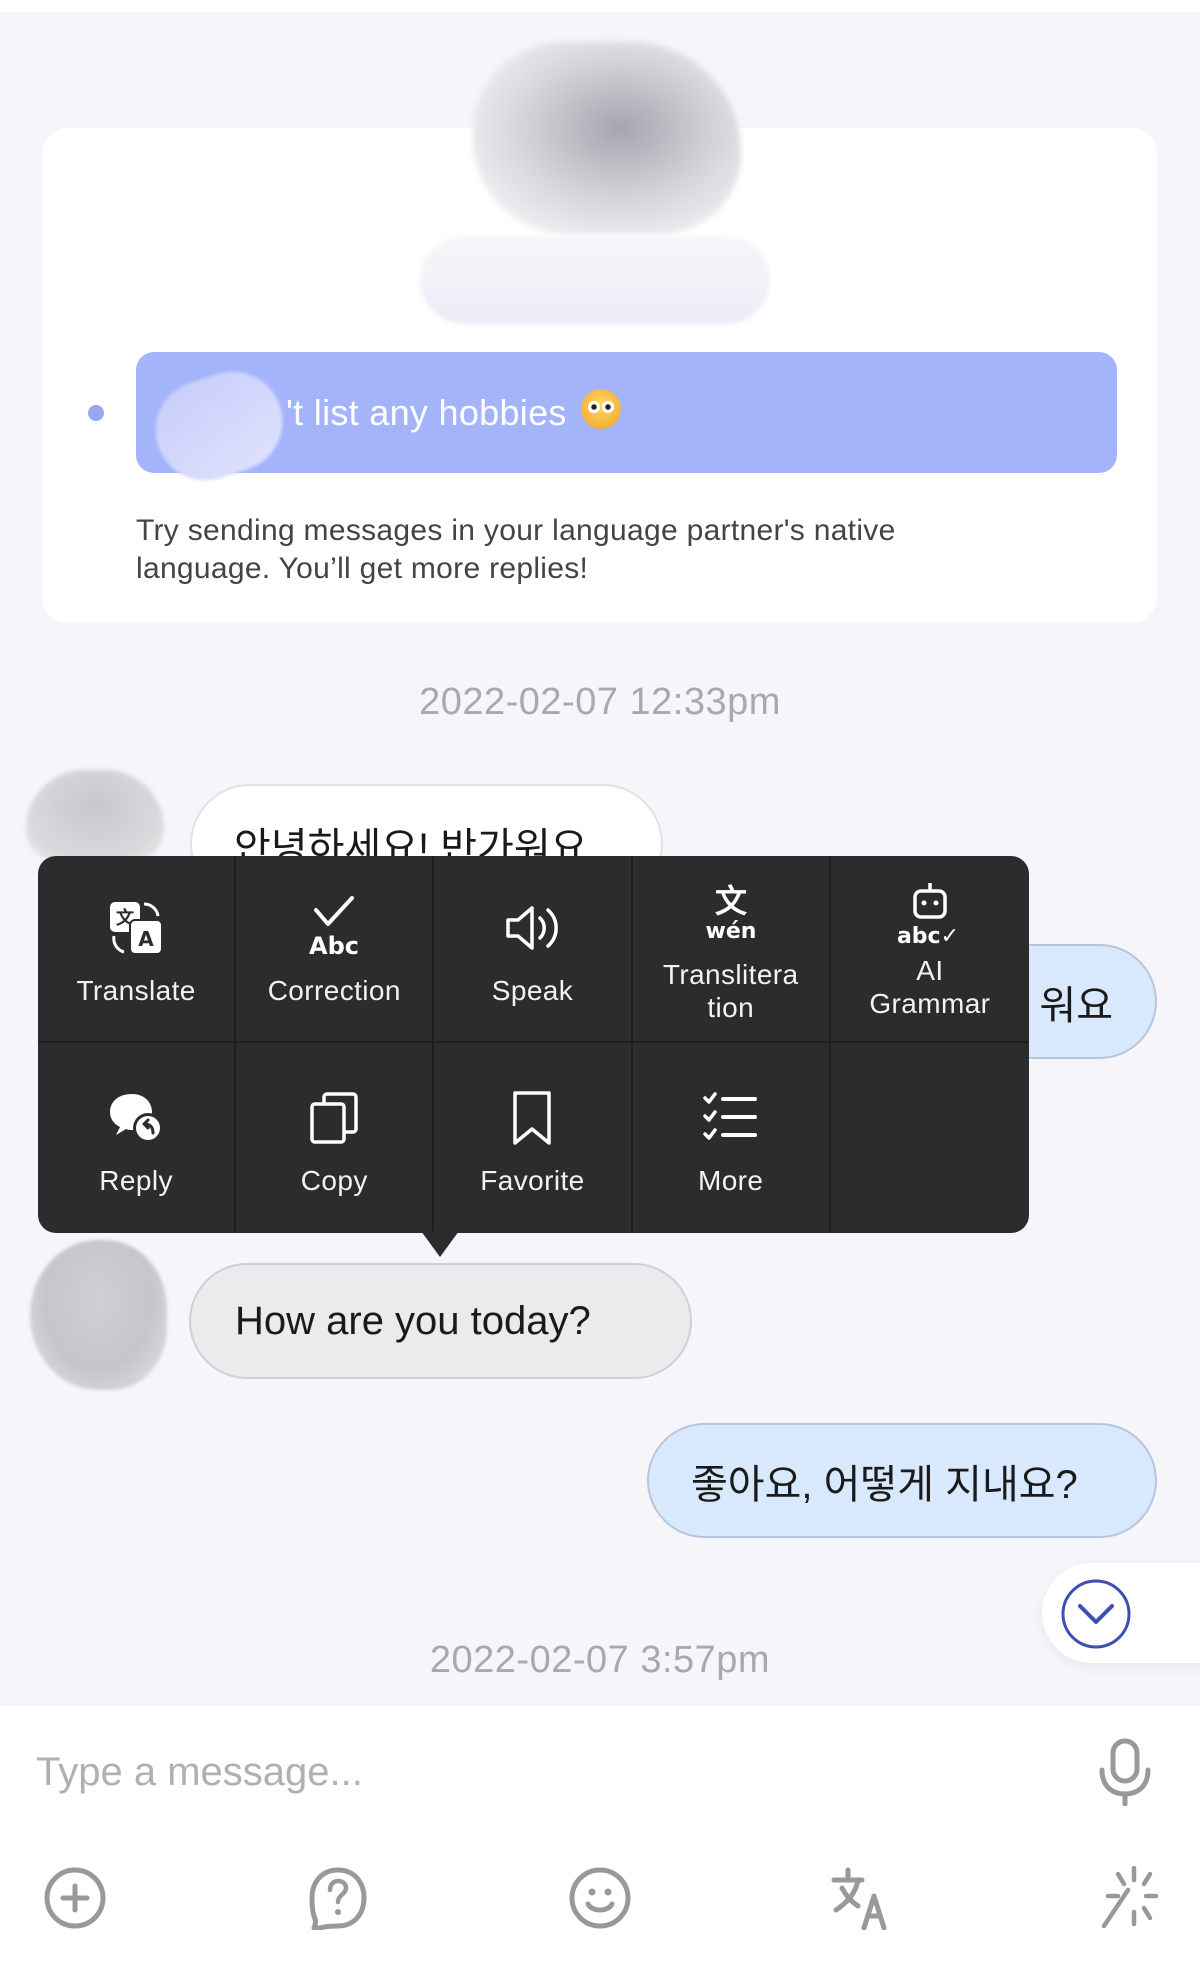 The height and width of the screenshot is (1962, 1200). I want to click on emoji-icon, so click(600, 1898).